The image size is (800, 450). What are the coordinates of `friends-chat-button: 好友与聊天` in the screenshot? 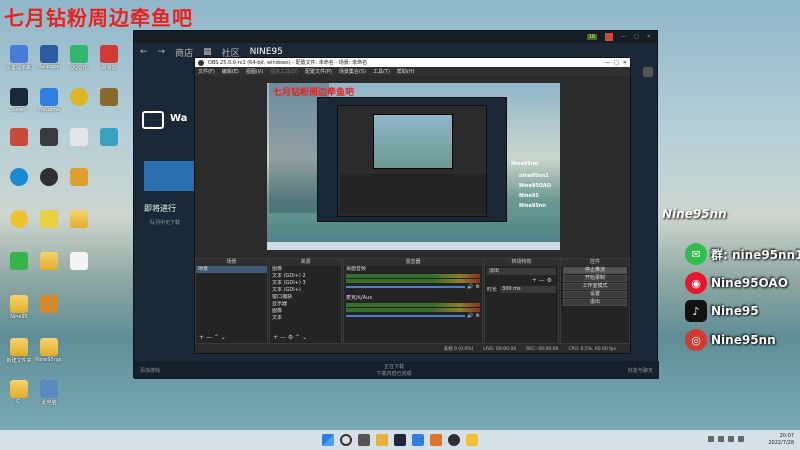 It's located at (640, 370).